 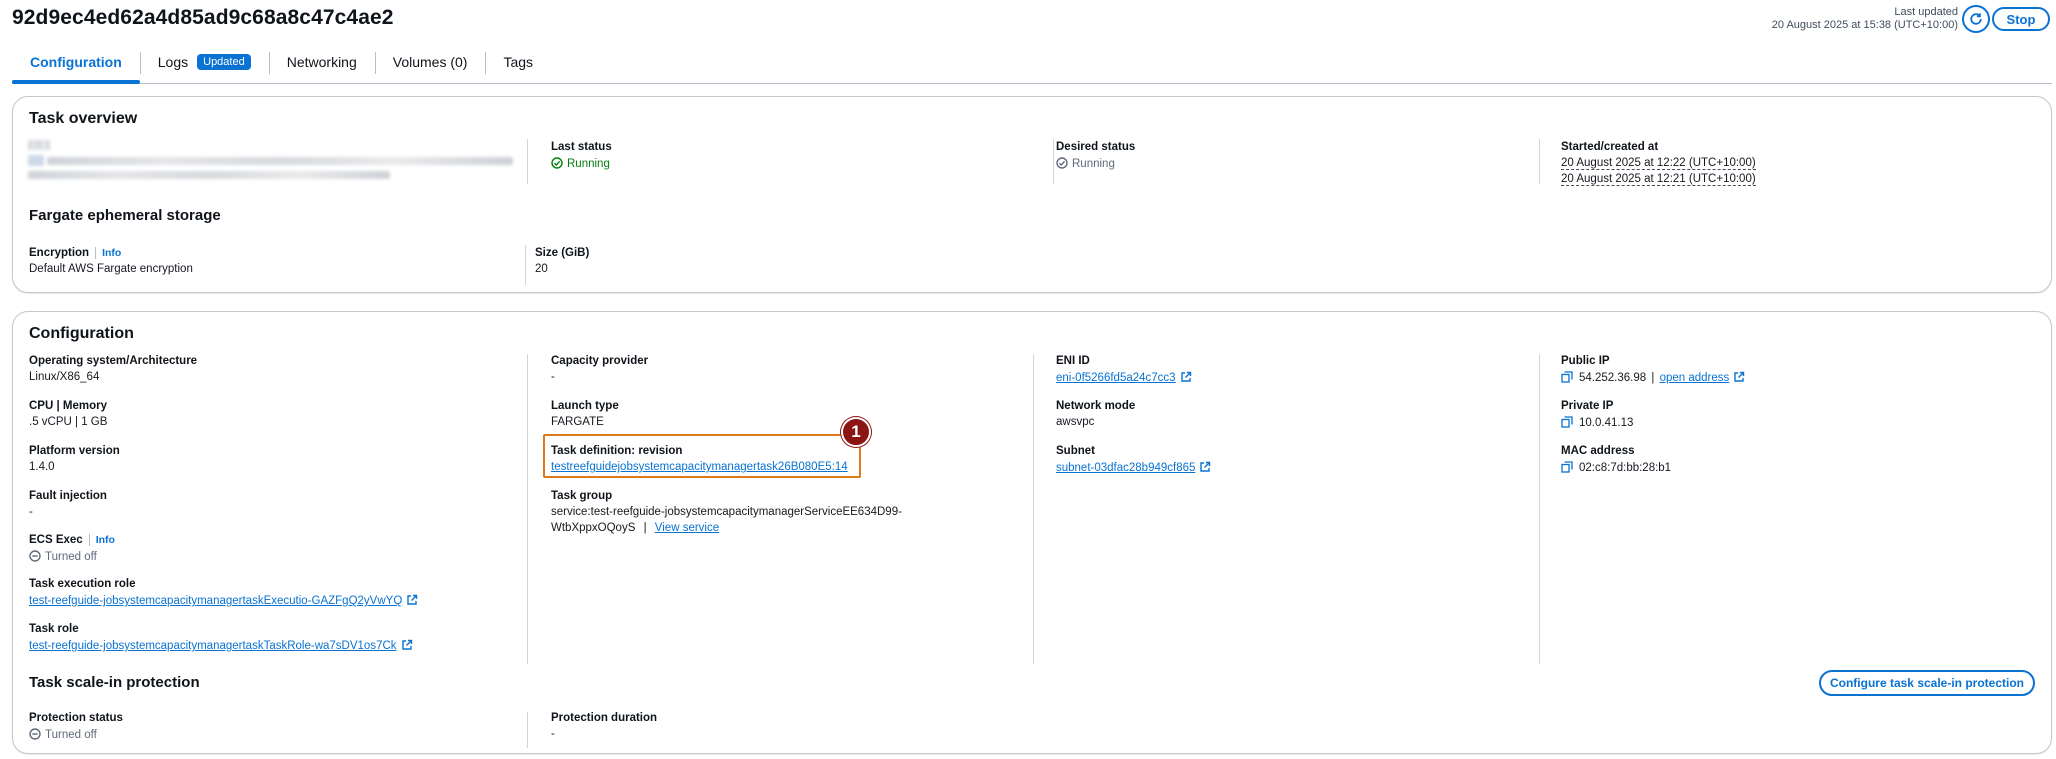 What do you see at coordinates (111, 269) in the screenshot?
I see `encryption-value: Default AWS Fargate encryption` at bounding box center [111, 269].